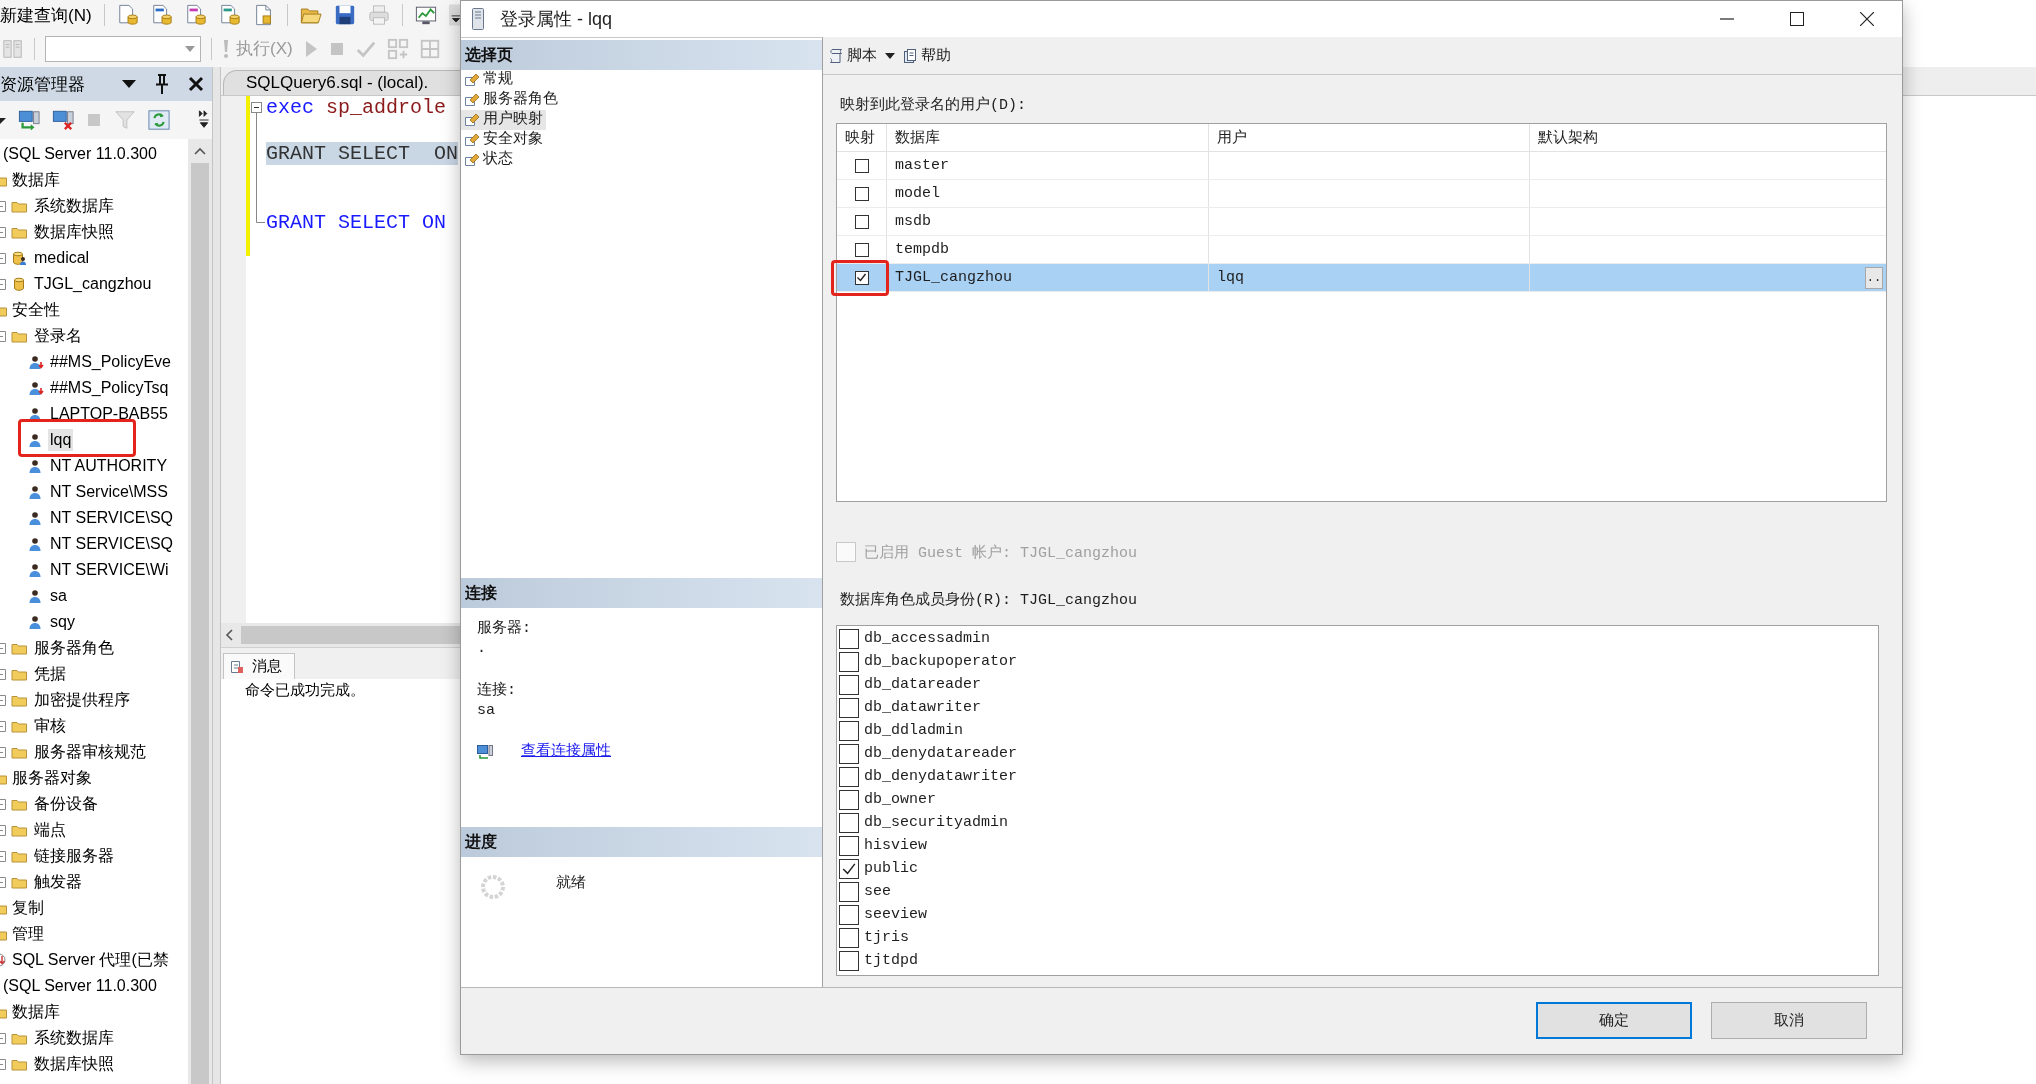  What do you see at coordinates (162, 84) in the screenshot?
I see `pin-icon` at bounding box center [162, 84].